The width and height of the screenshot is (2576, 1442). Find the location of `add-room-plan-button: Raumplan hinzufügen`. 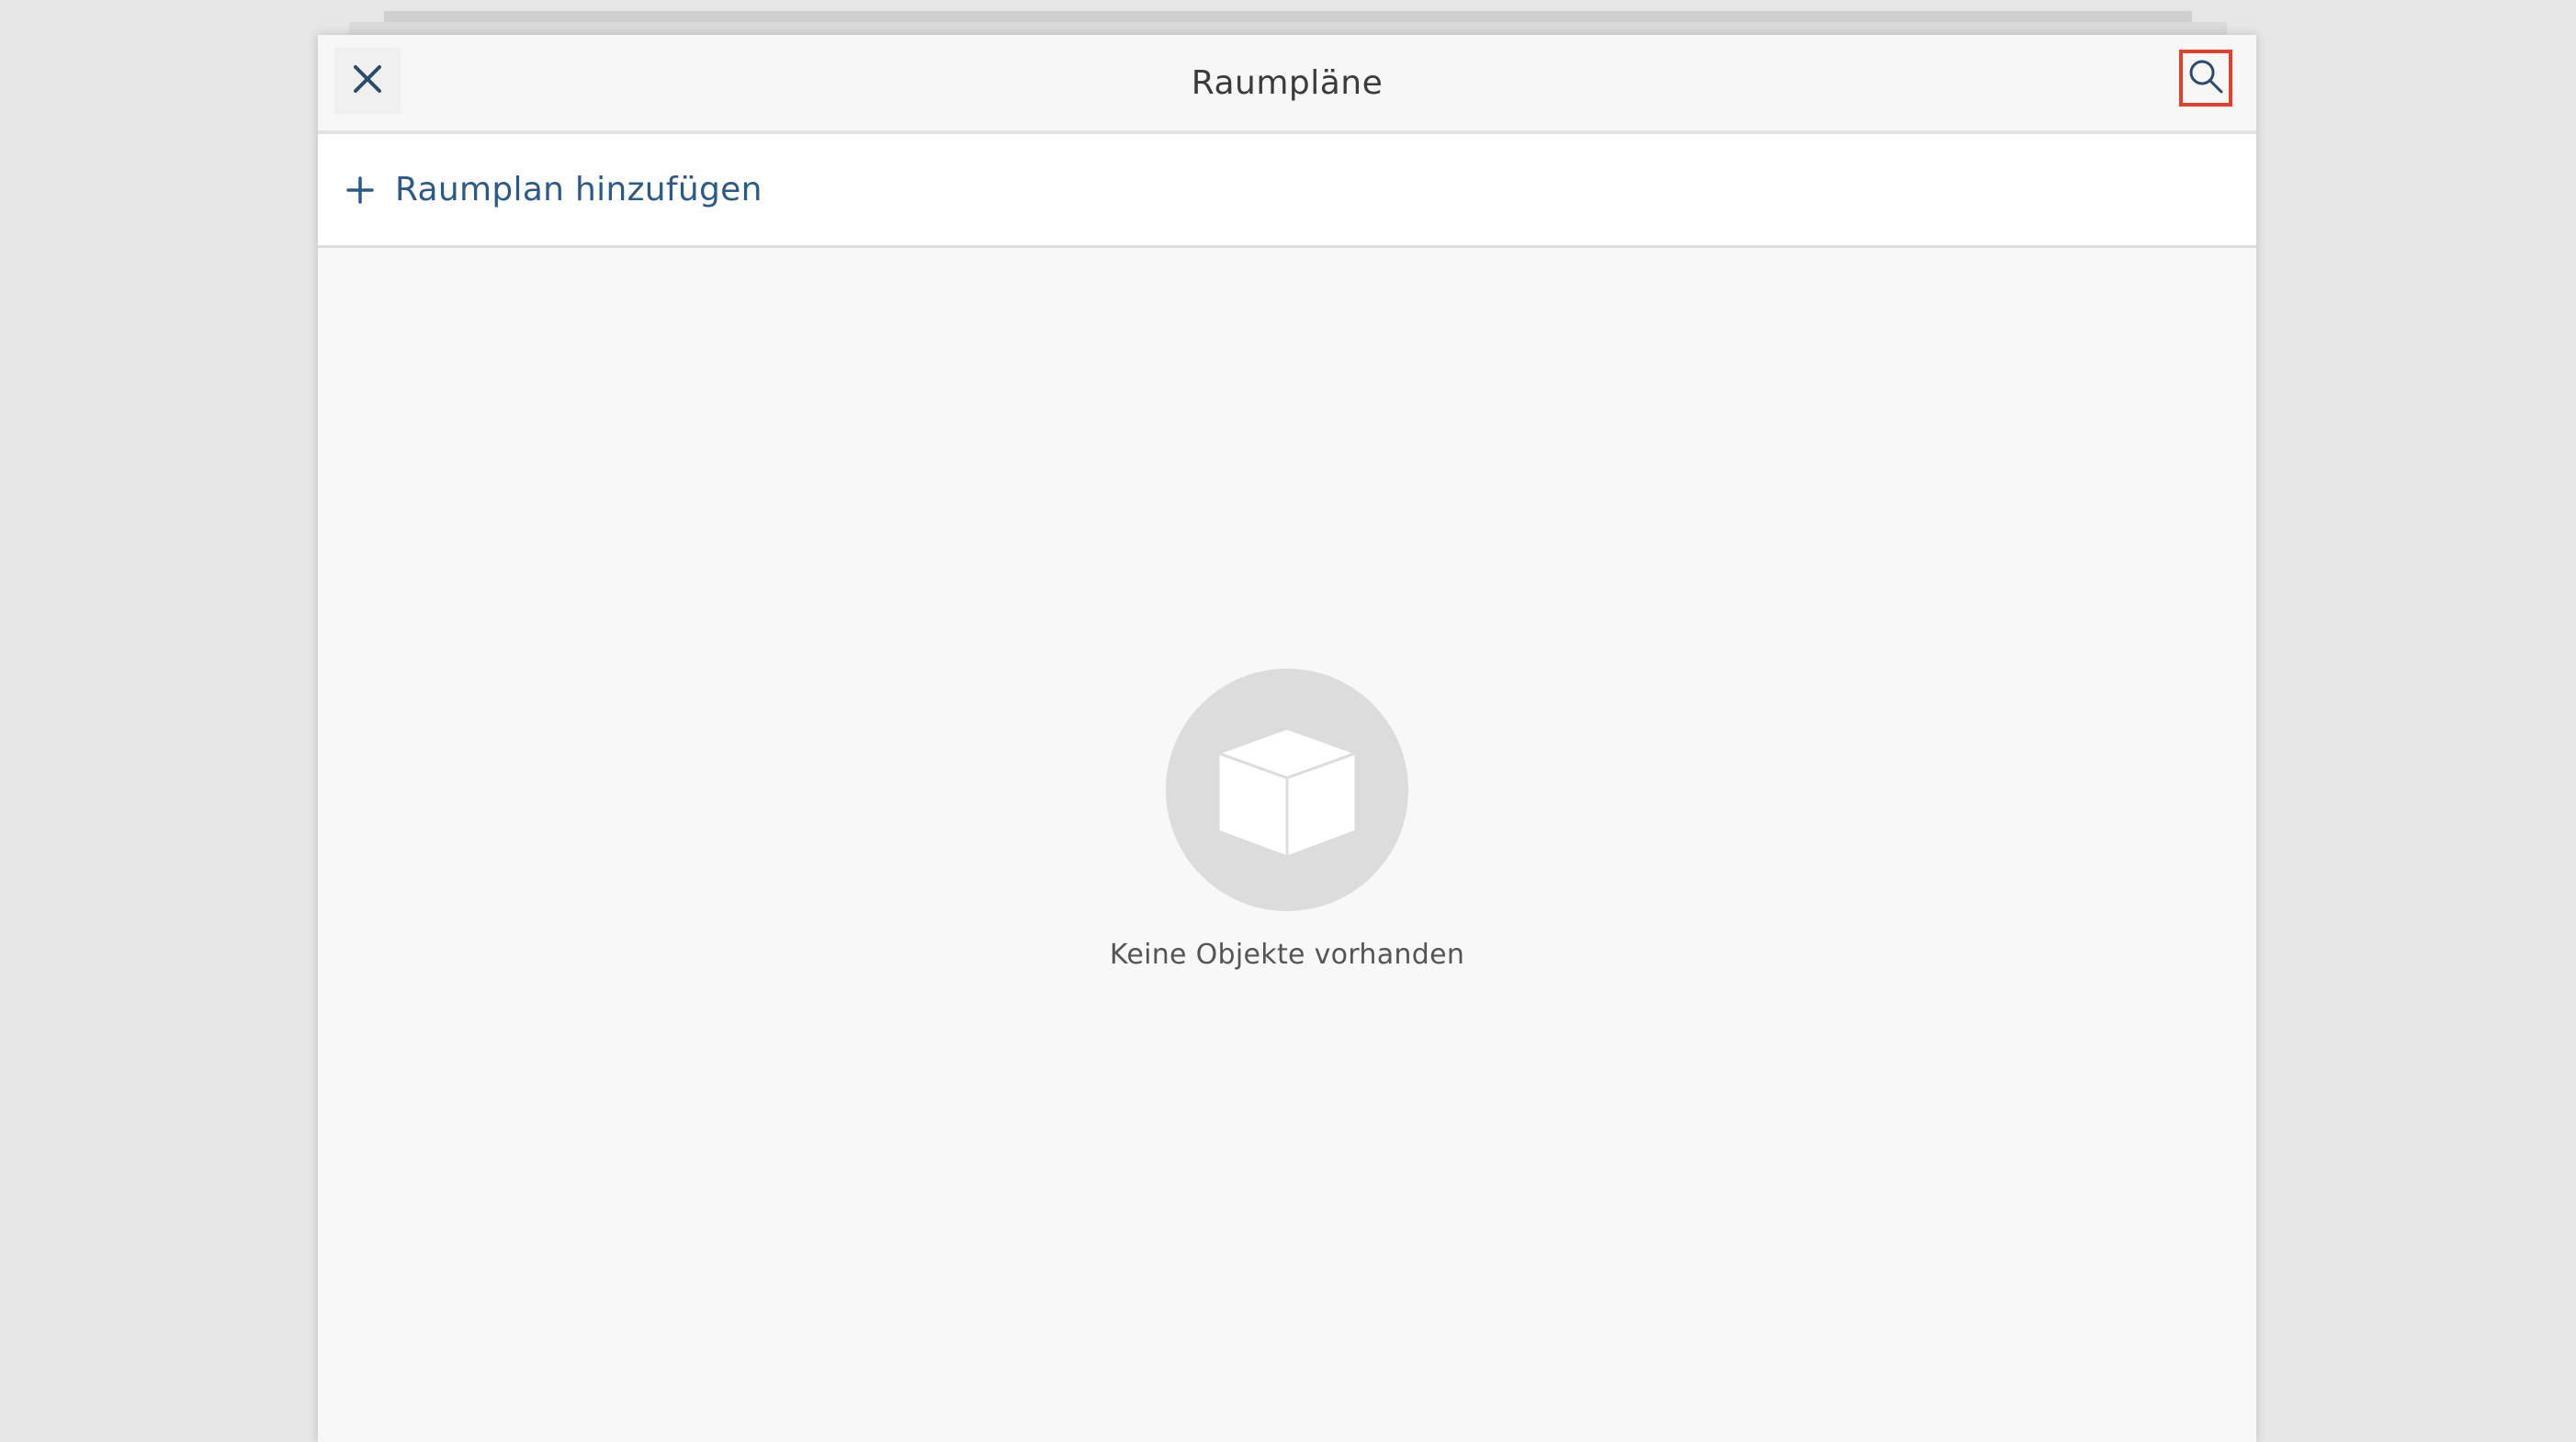

add-room-plan-button: Raumplan hinzufügen is located at coordinates (1287, 191).